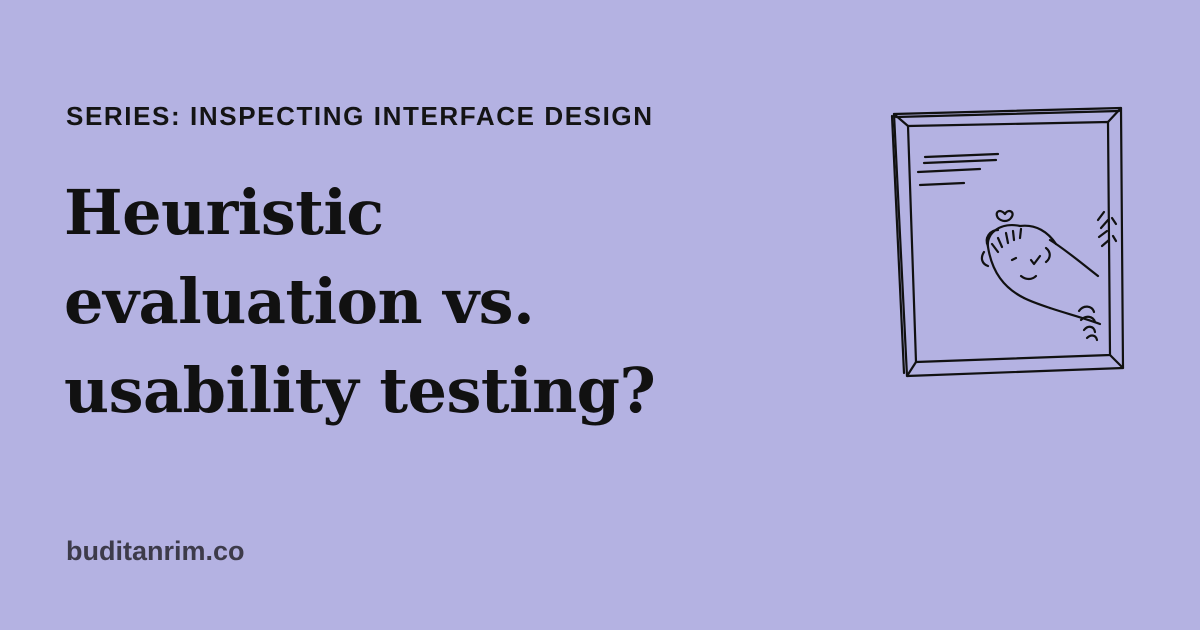 The image size is (1200, 630). I want to click on series-label: SERIES: INSPECTING INTERFACE DESIGN, so click(360, 116).